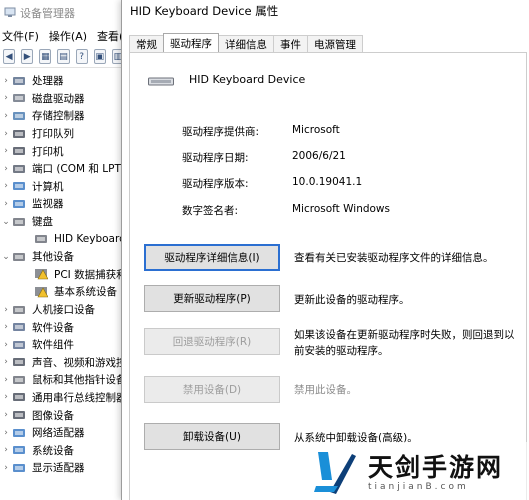  Describe the element at coordinates (62, 327) in the screenshot. I see `tree-item: › 软件设备` at that location.